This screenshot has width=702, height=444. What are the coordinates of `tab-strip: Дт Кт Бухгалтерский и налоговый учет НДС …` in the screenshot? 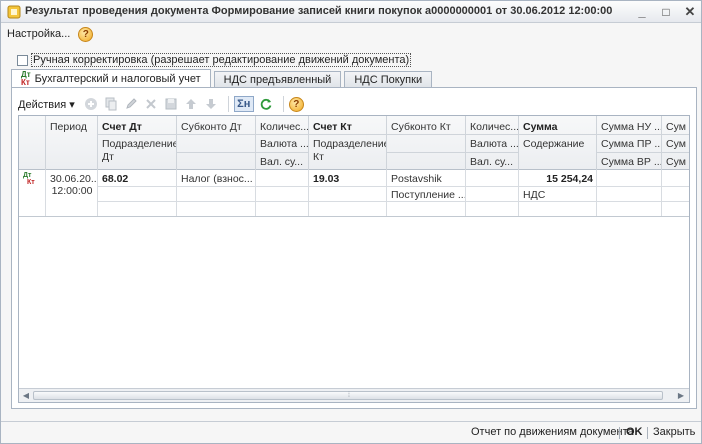 It's located at (223, 78).